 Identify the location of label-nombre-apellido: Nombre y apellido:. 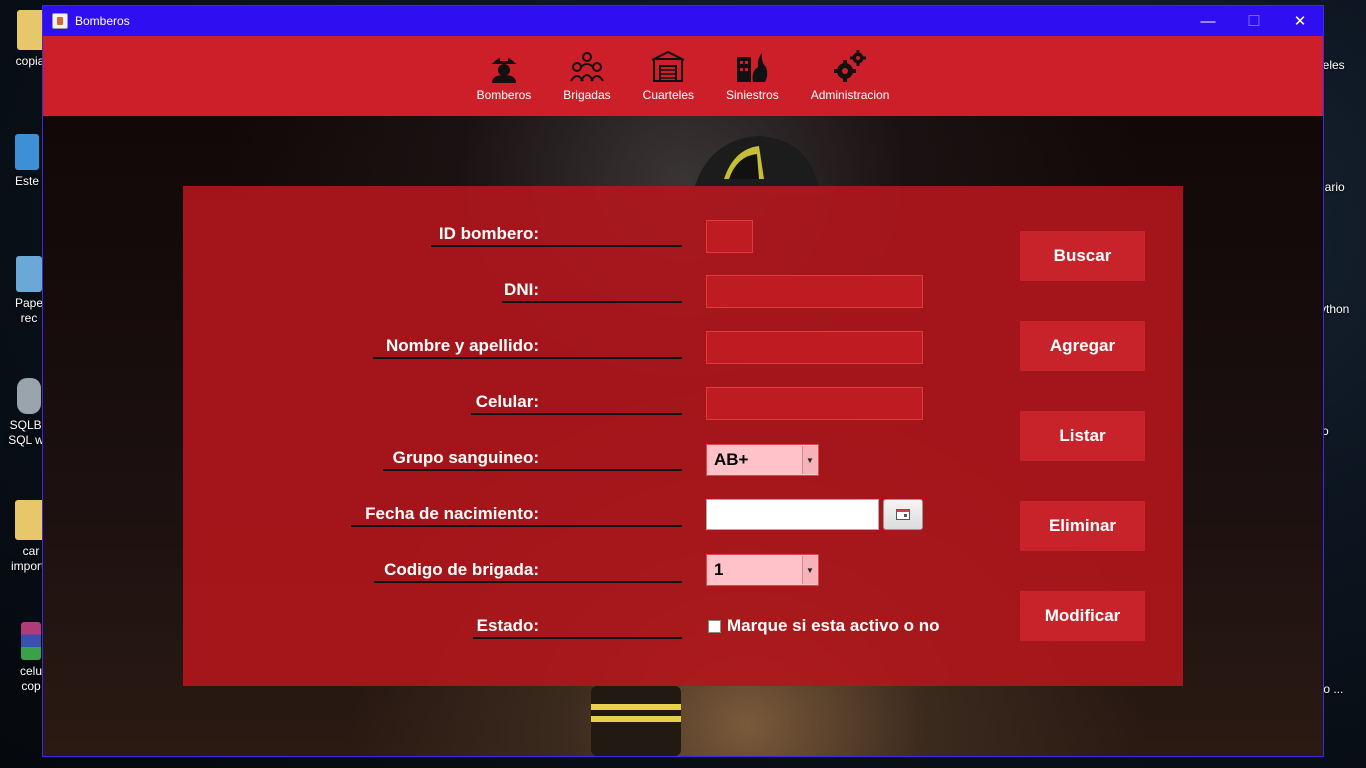
(462, 345).